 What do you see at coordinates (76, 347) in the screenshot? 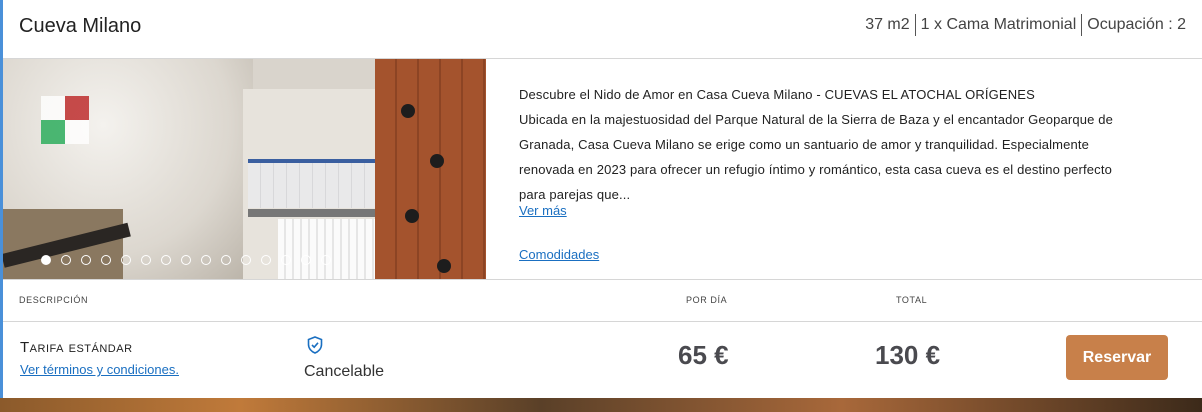
I see `rate-name: Tarifa estándar` at bounding box center [76, 347].